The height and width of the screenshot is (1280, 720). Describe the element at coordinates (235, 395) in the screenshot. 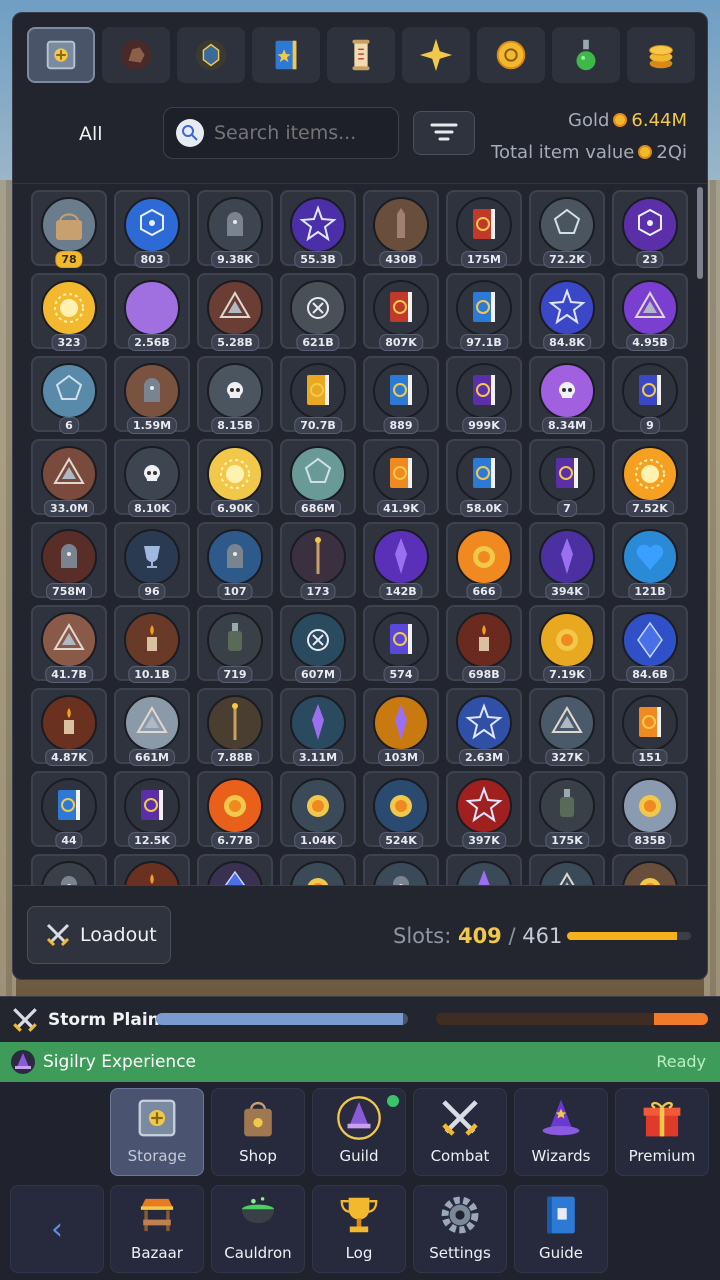

I see `item-slot: 8.15B` at that location.